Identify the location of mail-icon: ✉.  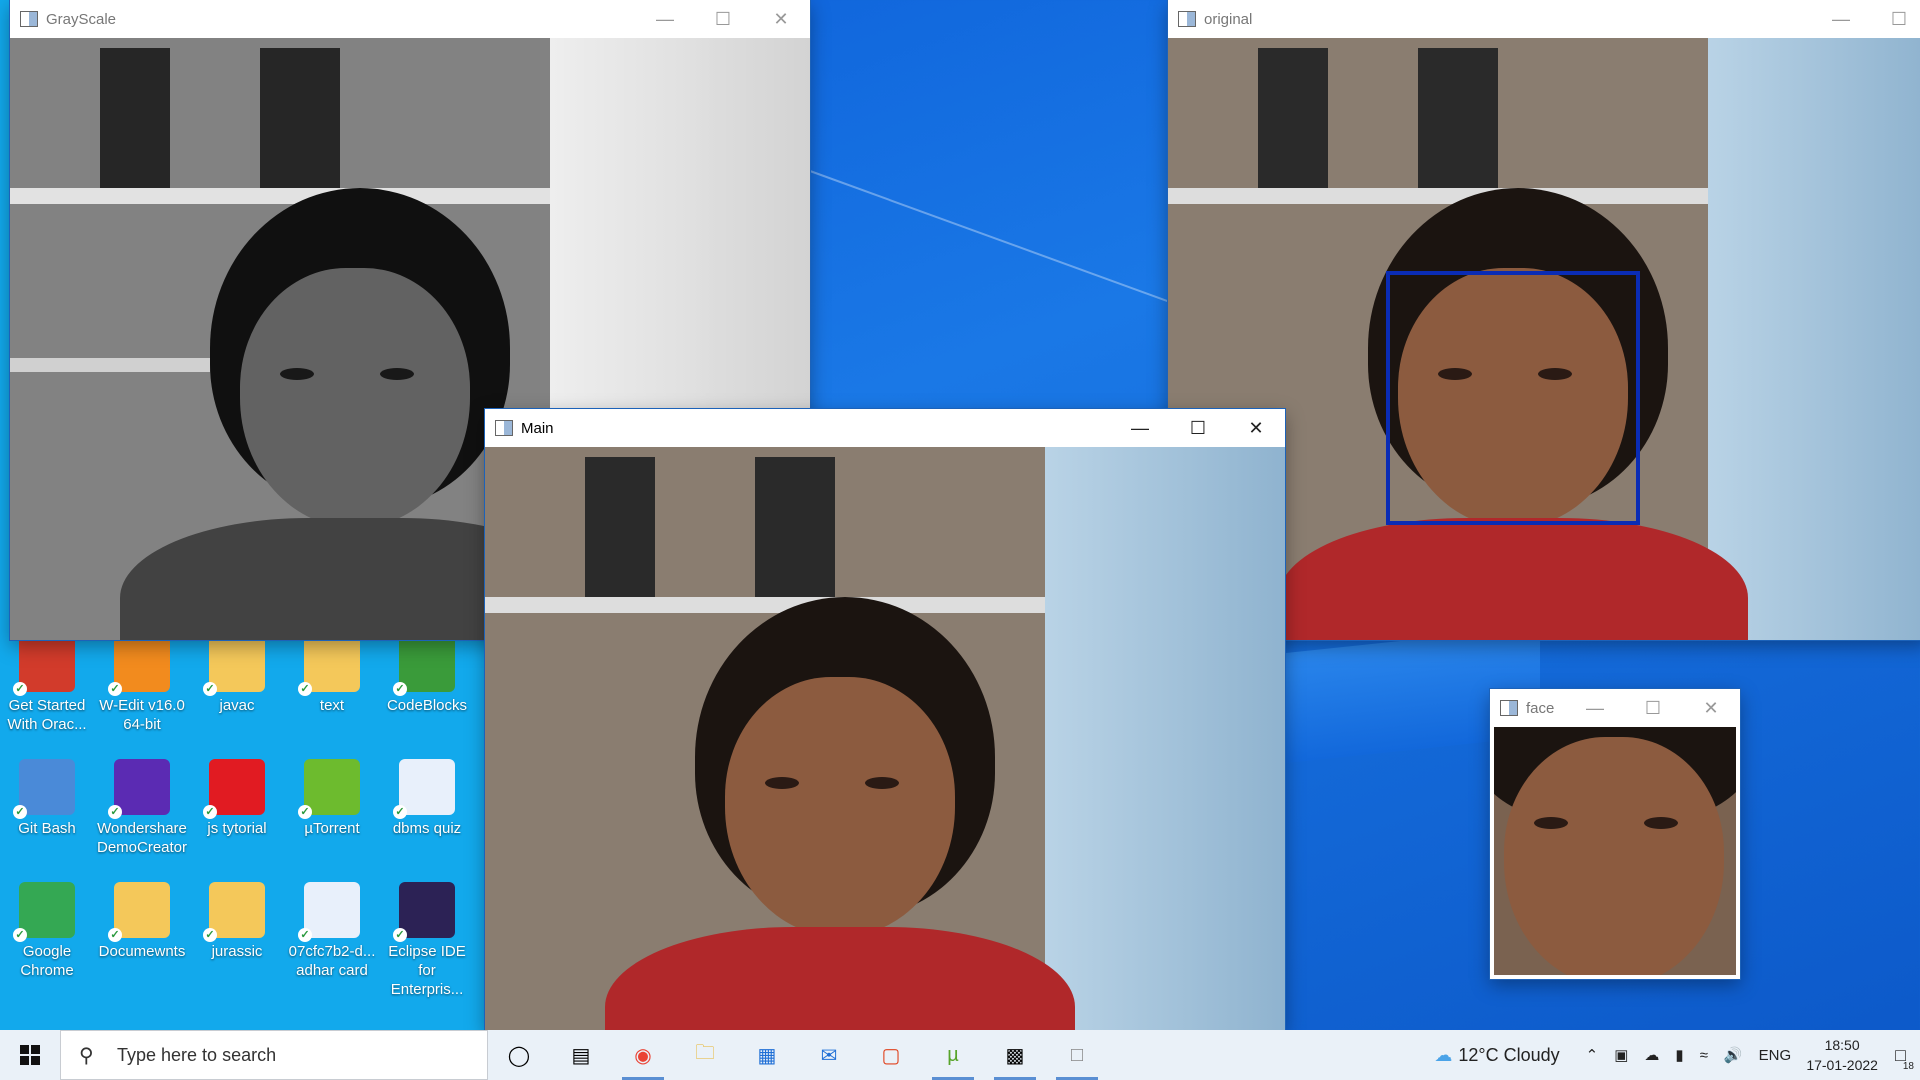
(829, 1055).